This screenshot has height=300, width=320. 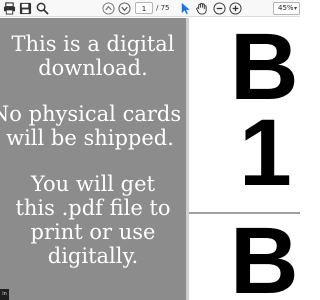 I want to click on hand-icon, so click(x=201, y=8).